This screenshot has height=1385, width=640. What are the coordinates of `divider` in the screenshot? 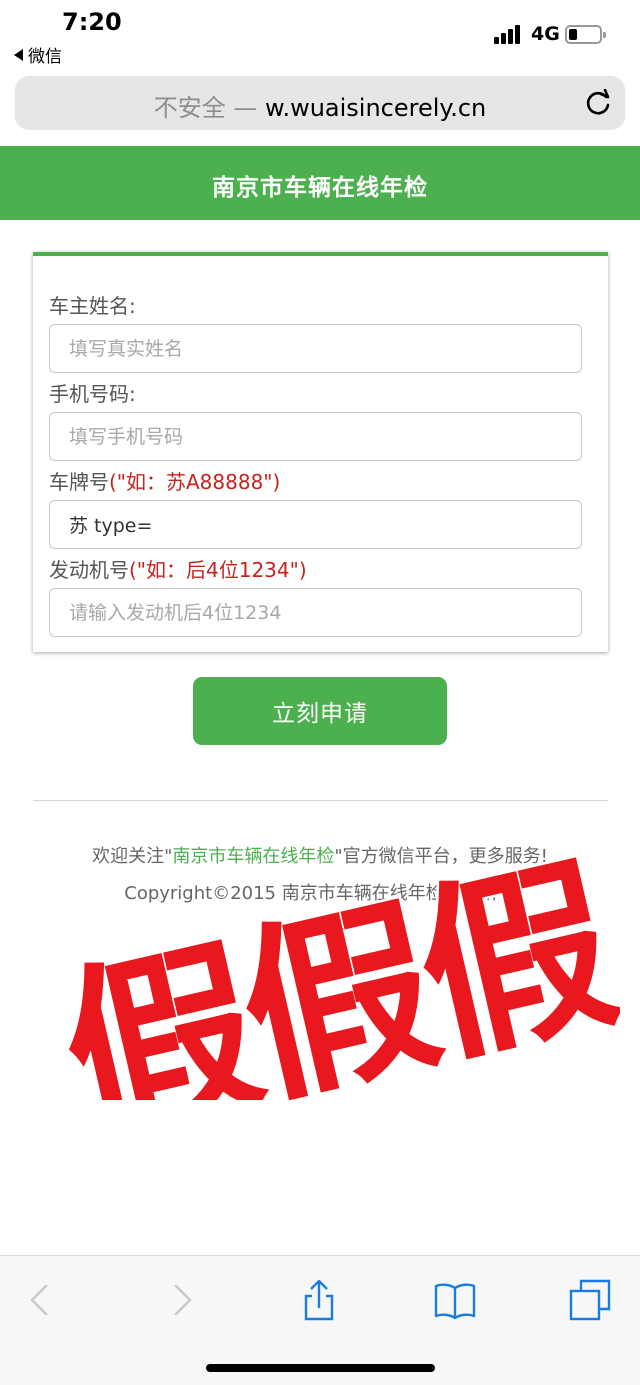 It's located at (320, 800).